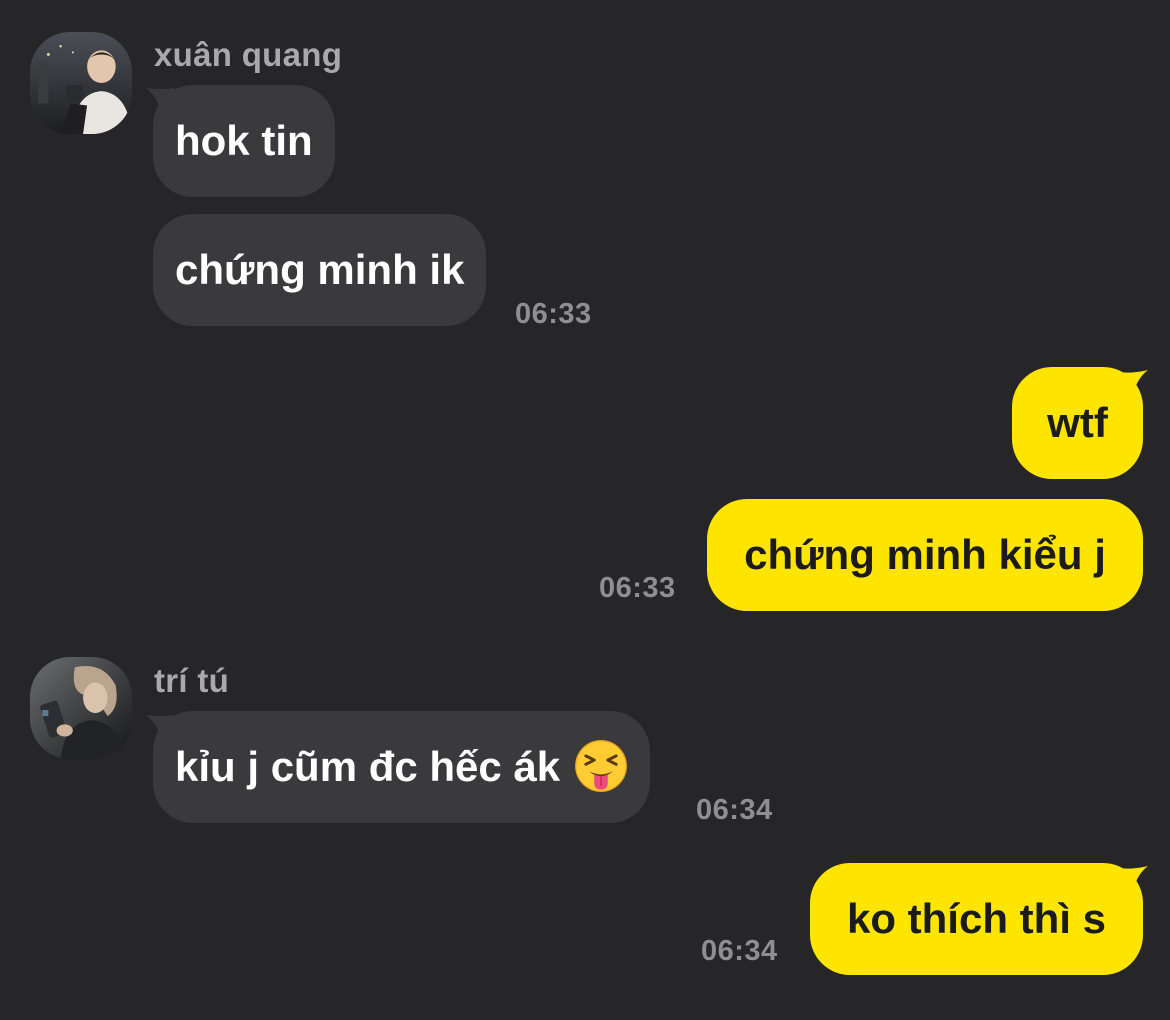 The height and width of the screenshot is (1020, 1170). I want to click on message-text: chứng minh kiểu j, so click(925, 554).